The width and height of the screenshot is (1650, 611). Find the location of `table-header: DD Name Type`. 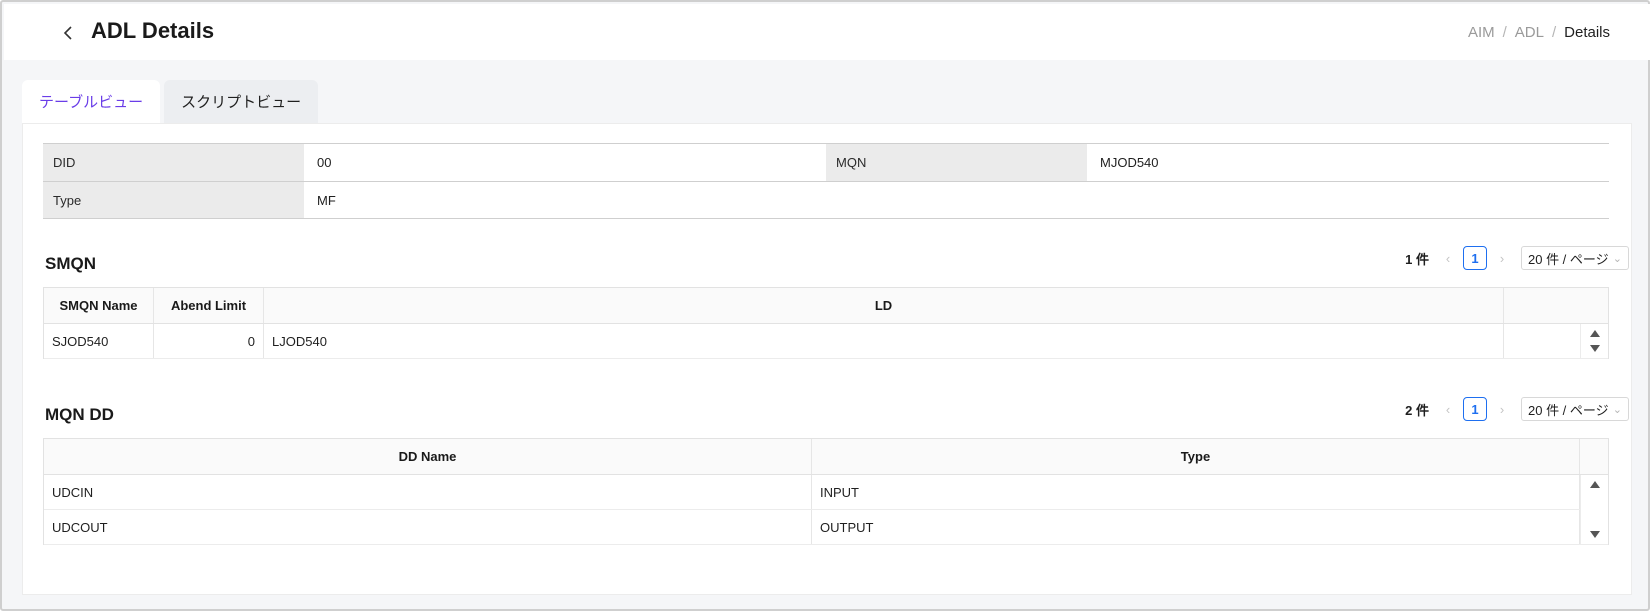

table-header: DD Name Type is located at coordinates (826, 457).